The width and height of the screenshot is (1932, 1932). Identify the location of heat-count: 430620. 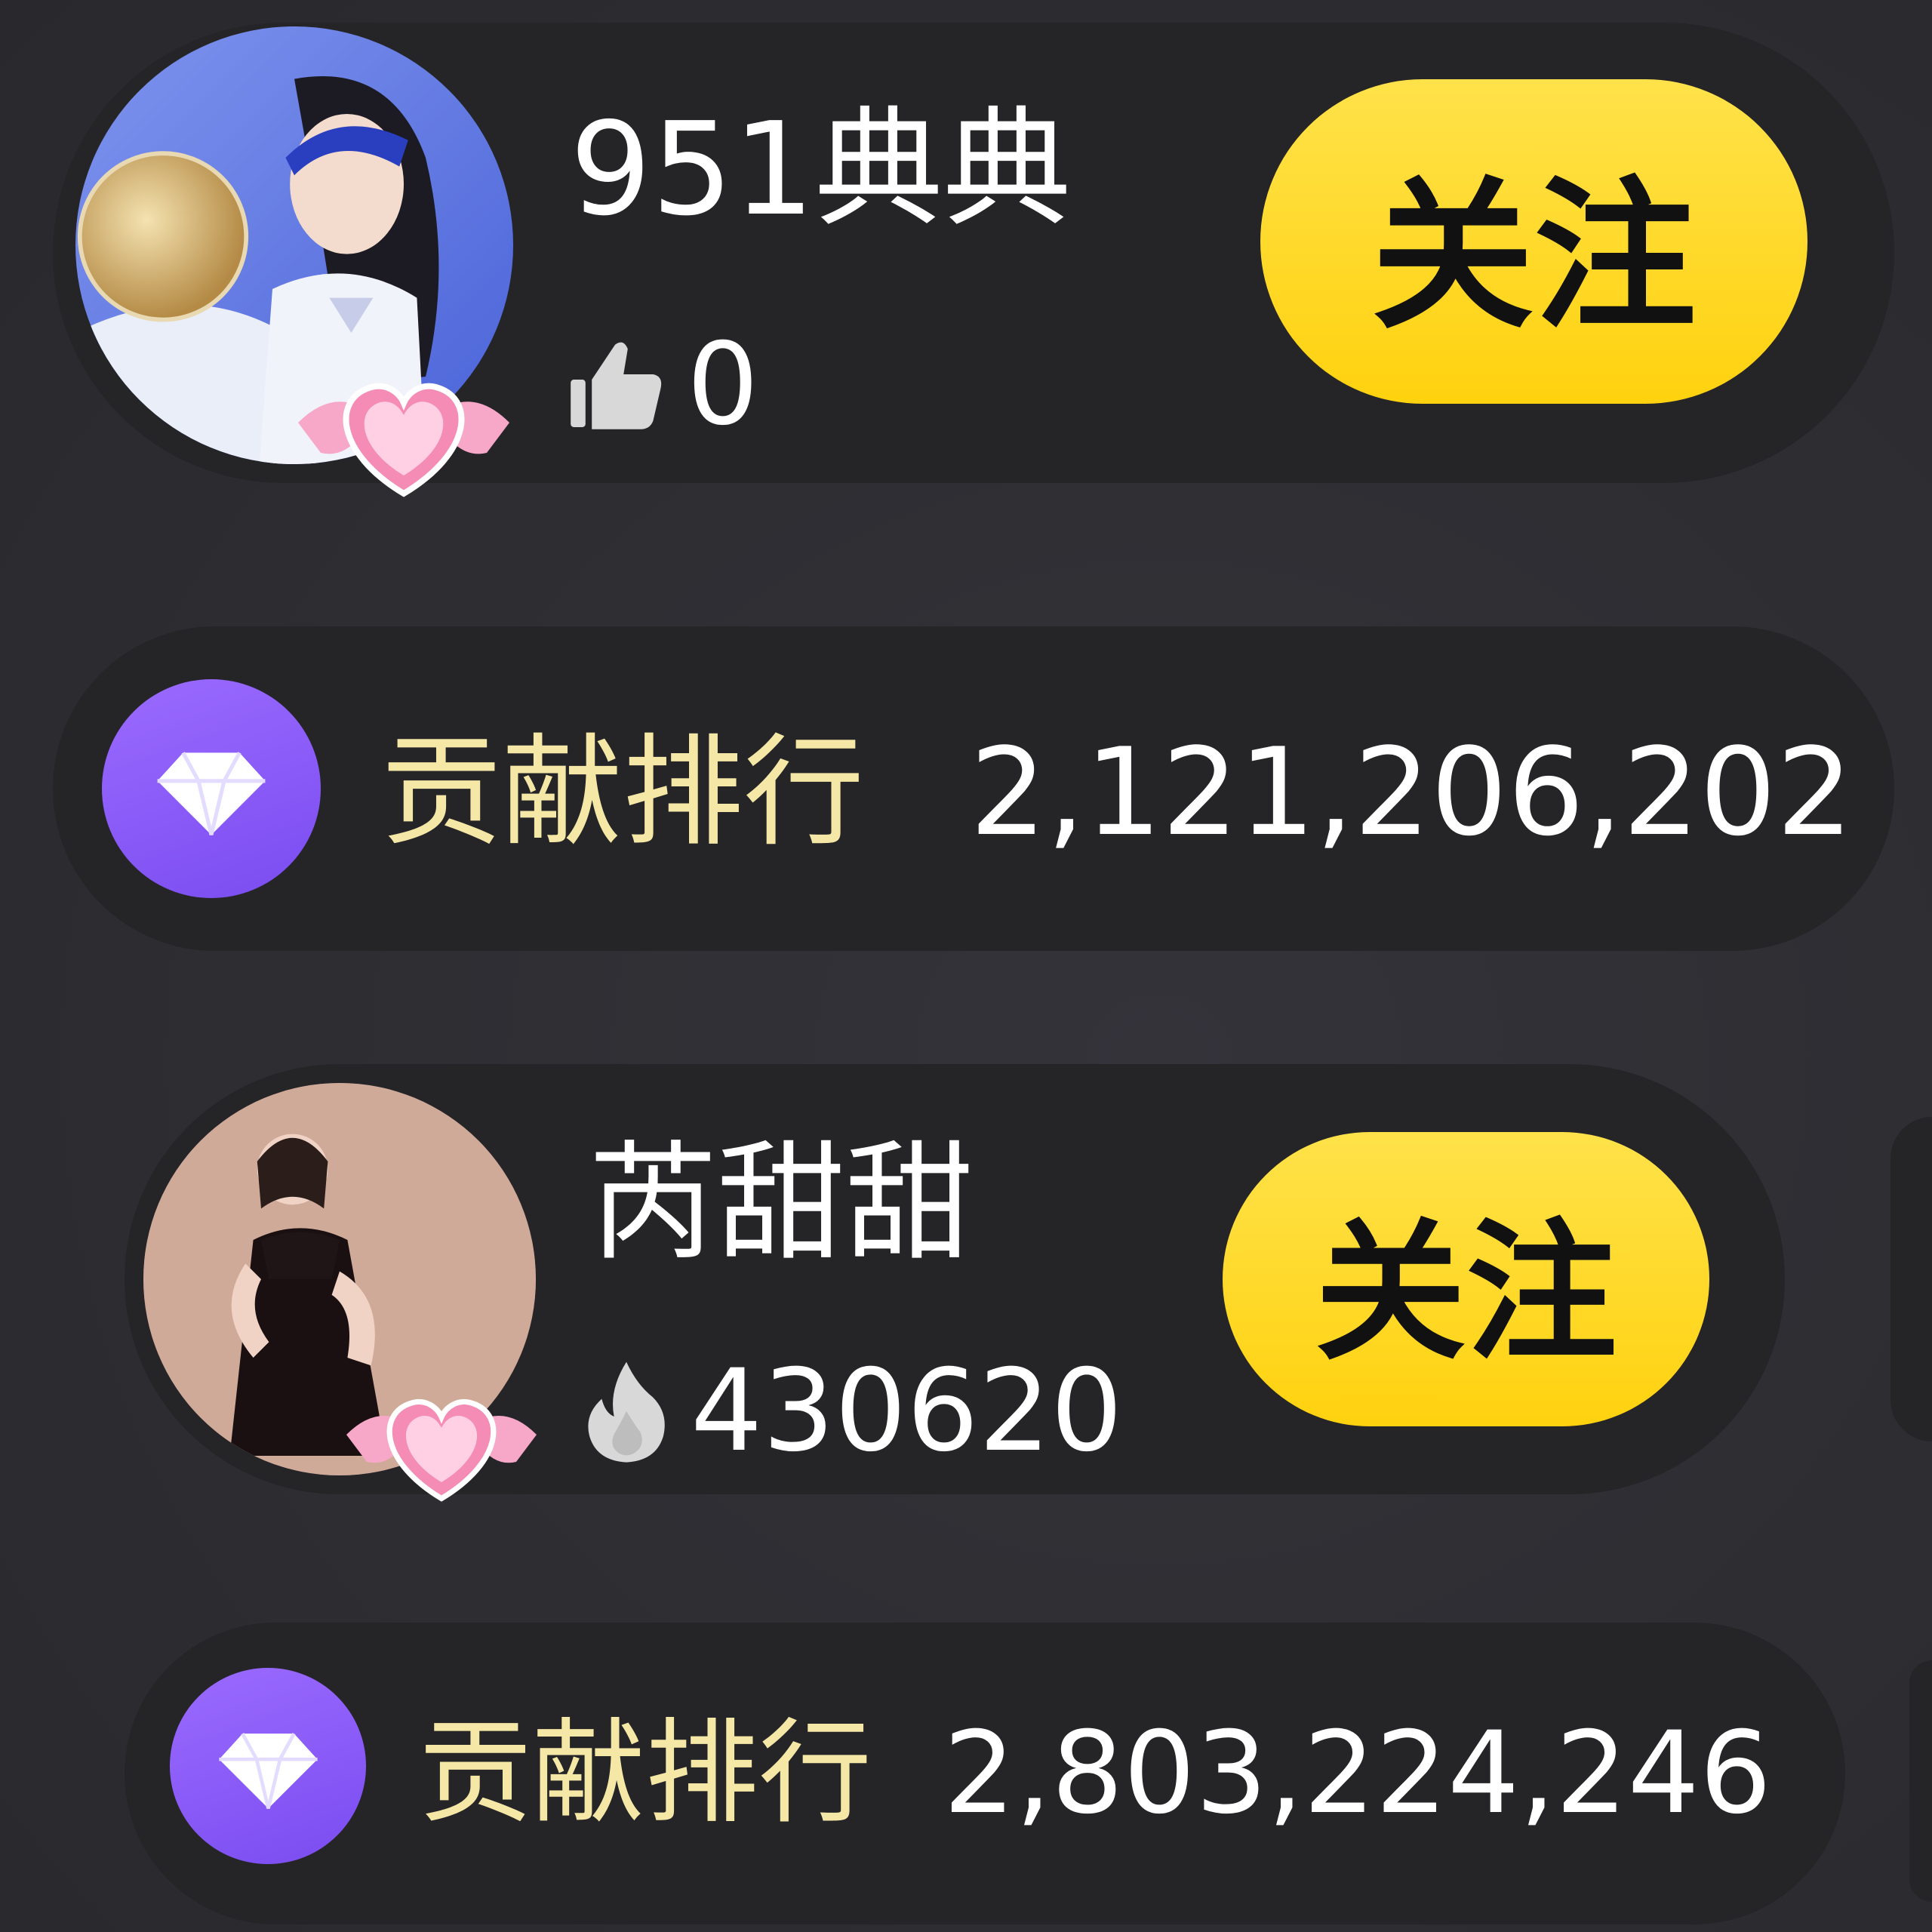
(852, 1411).